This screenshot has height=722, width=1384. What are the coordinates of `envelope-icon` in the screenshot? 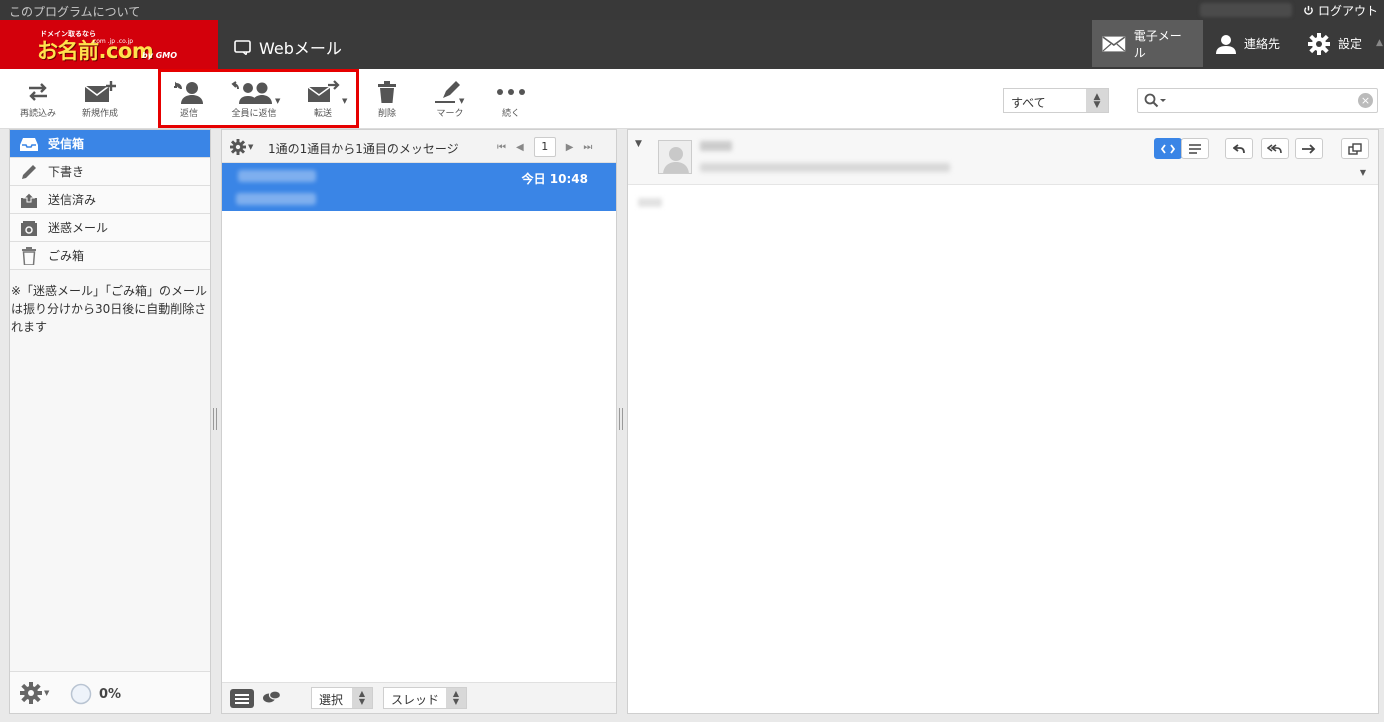 It's located at (1114, 43).